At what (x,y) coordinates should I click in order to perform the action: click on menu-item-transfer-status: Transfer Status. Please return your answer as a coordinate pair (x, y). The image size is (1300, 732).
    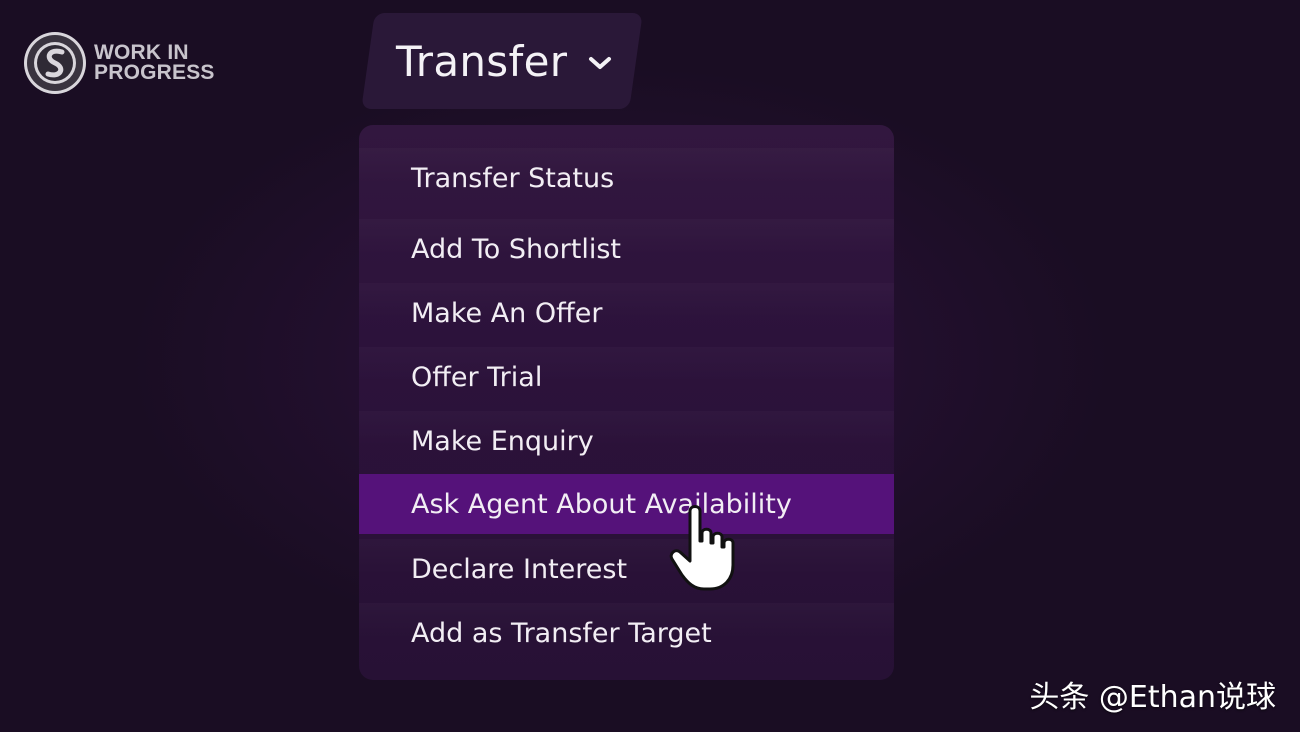
    Looking at the image, I should click on (626, 178).